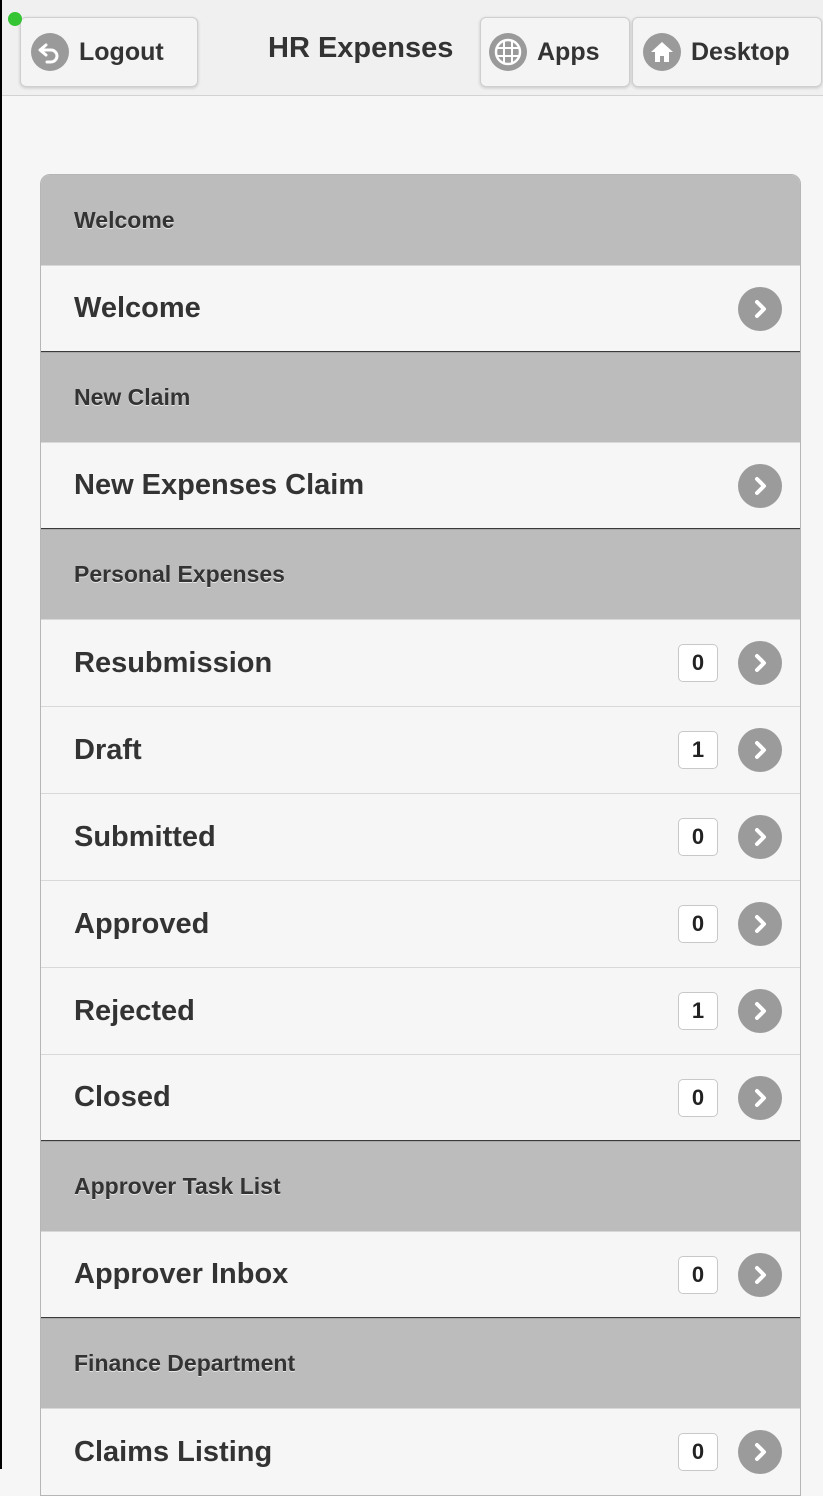 The image size is (823, 1496). I want to click on list-item-label: Claims Listing, so click(173, 1451).